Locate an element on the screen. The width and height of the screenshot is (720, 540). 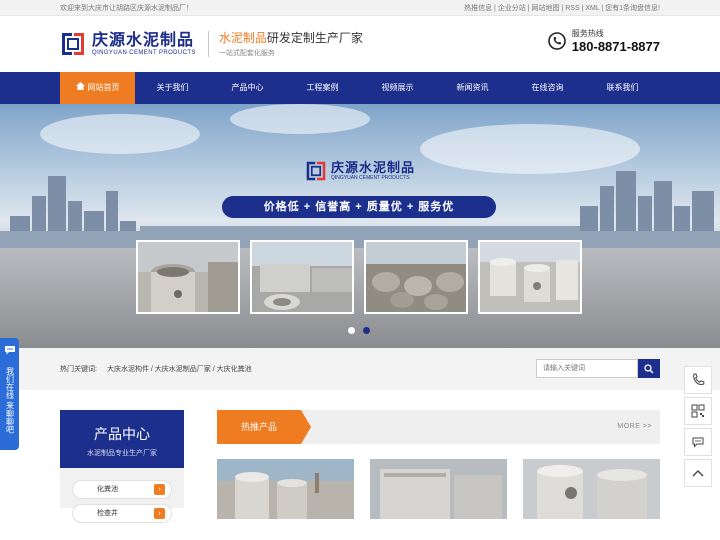
nav-consult: 在线咨询 is located at coordinates (547, 88).